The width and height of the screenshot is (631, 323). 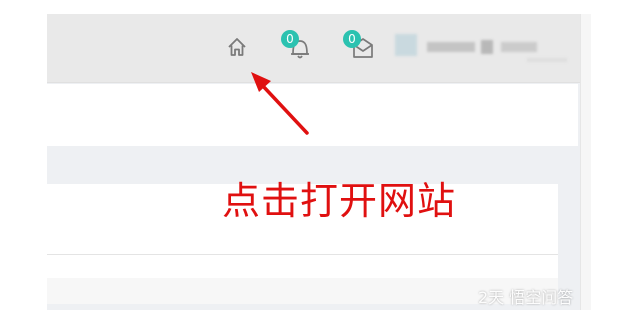 What do you see at coordinates (280, 103) in the screenshot?
I see `annotation-arrow` at bounding box center [280, 103].